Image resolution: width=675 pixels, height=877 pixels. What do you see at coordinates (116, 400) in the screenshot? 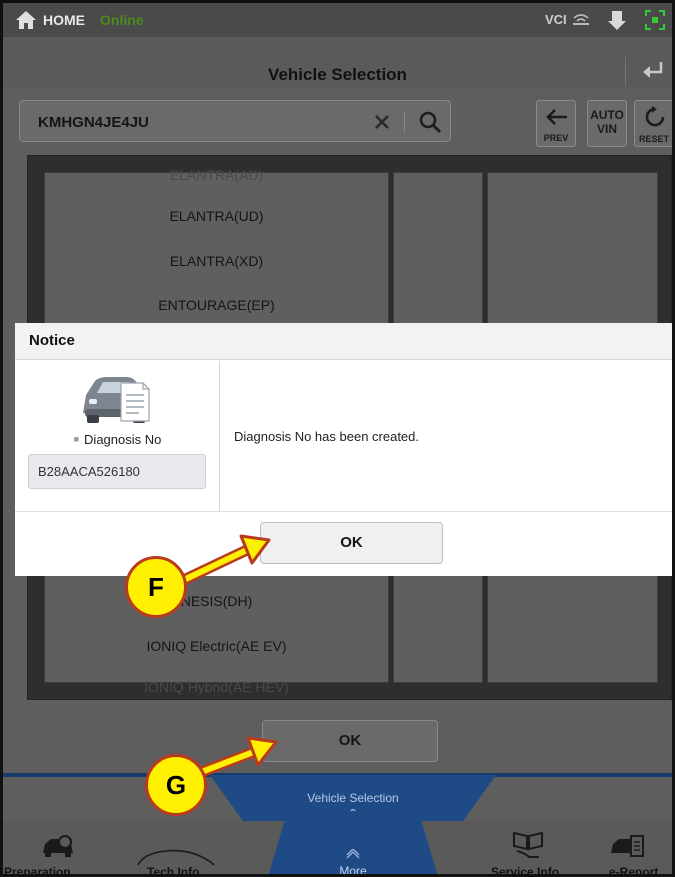
I see `car-document-icon` at bounding box center [116, 400].